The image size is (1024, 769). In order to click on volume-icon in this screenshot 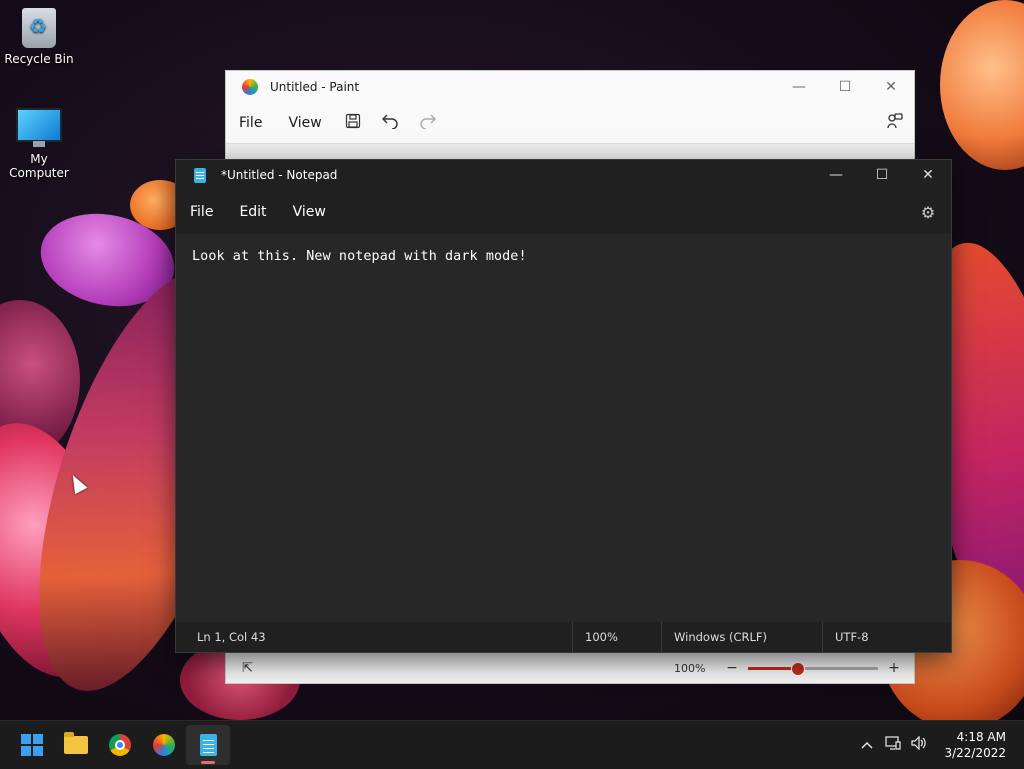, I will do `click(919, 744)`.